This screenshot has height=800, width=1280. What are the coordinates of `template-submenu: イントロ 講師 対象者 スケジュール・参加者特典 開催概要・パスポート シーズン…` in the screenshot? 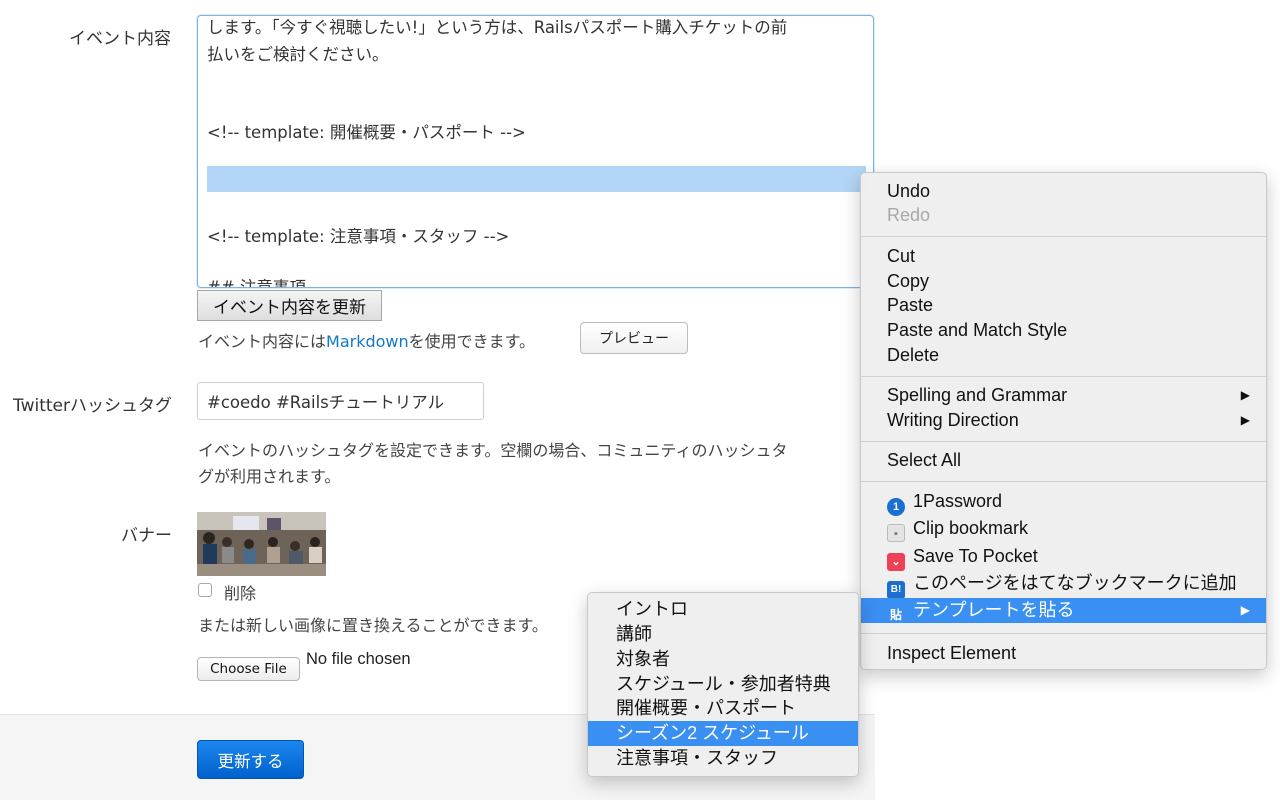 It's located at (723, 684).